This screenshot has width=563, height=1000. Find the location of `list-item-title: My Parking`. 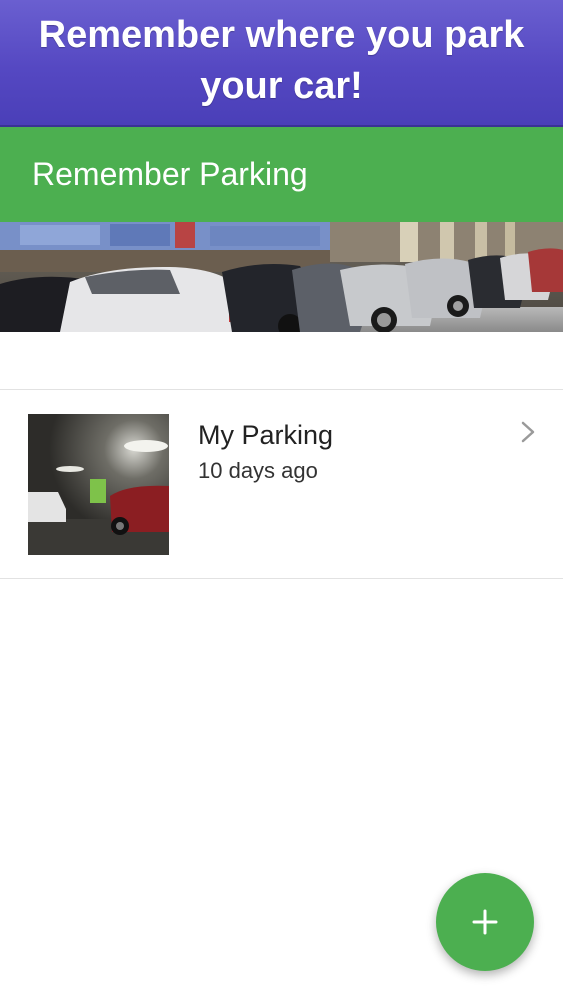

list-item-title: My Parking is located at coordinates (266, 435).